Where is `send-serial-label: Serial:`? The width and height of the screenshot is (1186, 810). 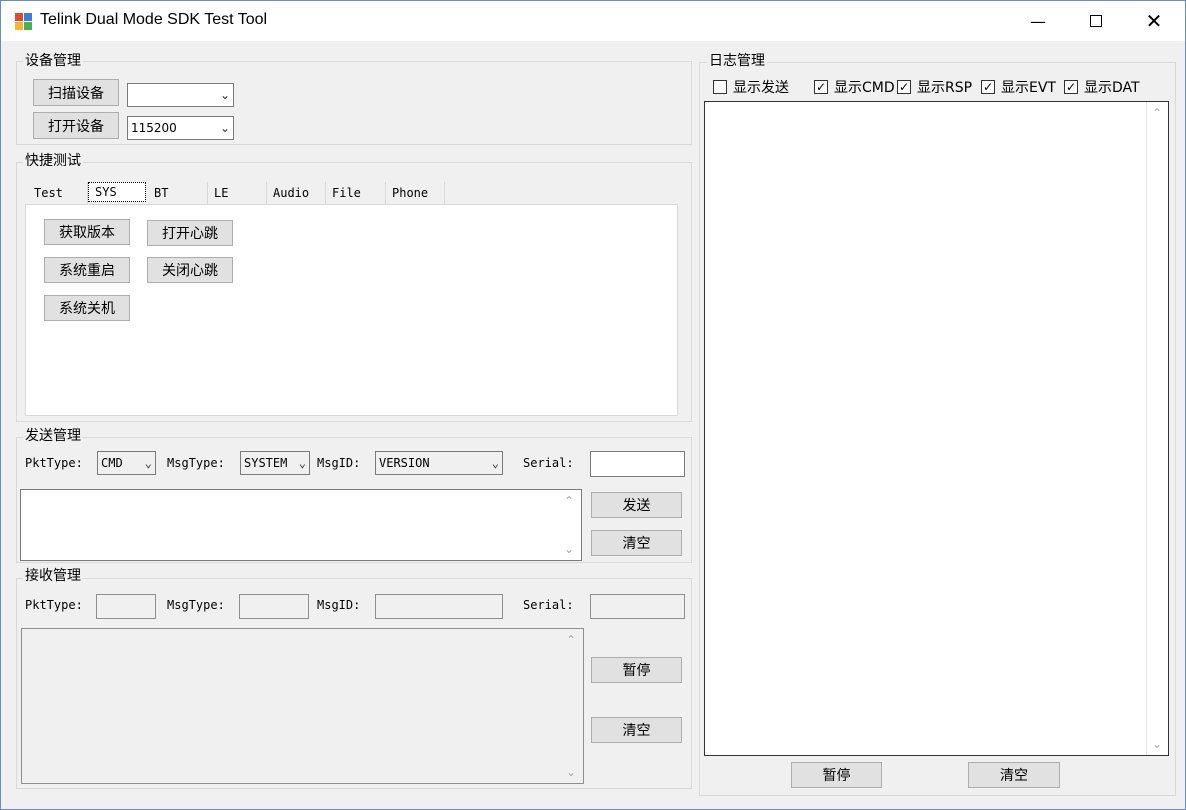
send-serial-label: Serial: is located at coordinates (548, 463).